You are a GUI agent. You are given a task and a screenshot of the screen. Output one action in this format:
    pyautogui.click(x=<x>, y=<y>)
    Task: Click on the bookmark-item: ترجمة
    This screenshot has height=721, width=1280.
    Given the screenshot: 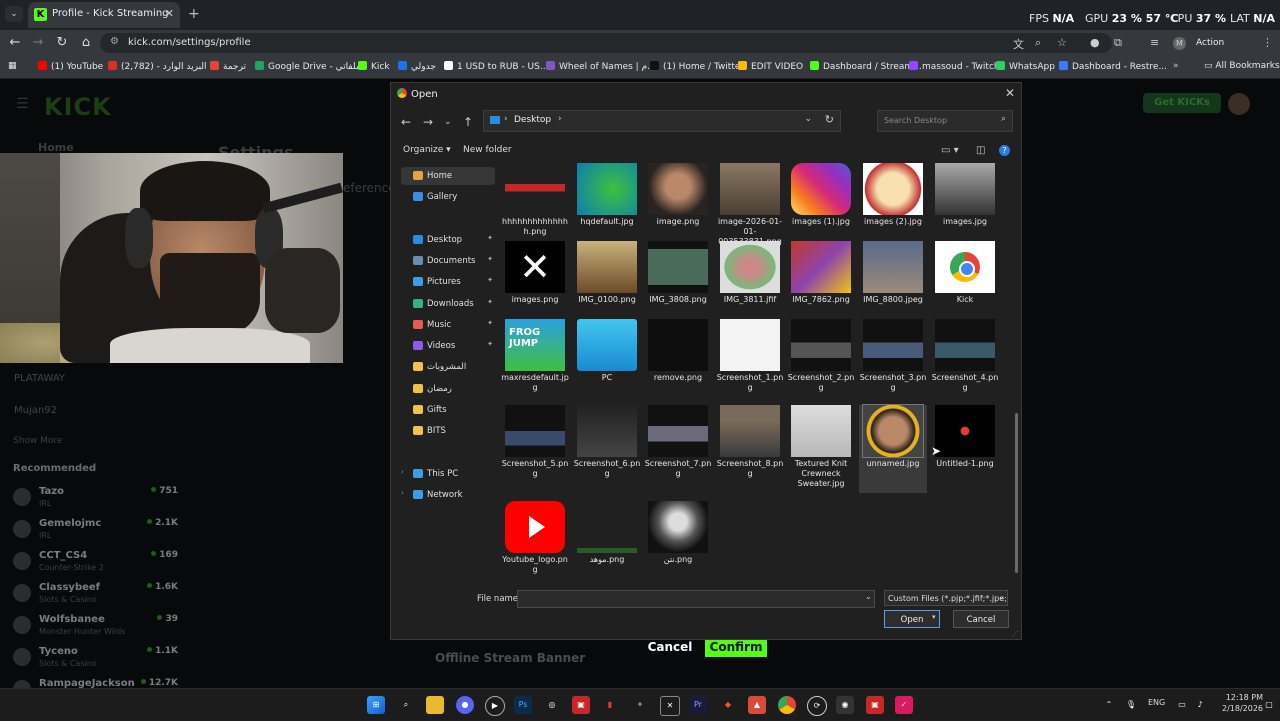 What is the action you would take?
    pyautogui.click(x=228, y=66)
    